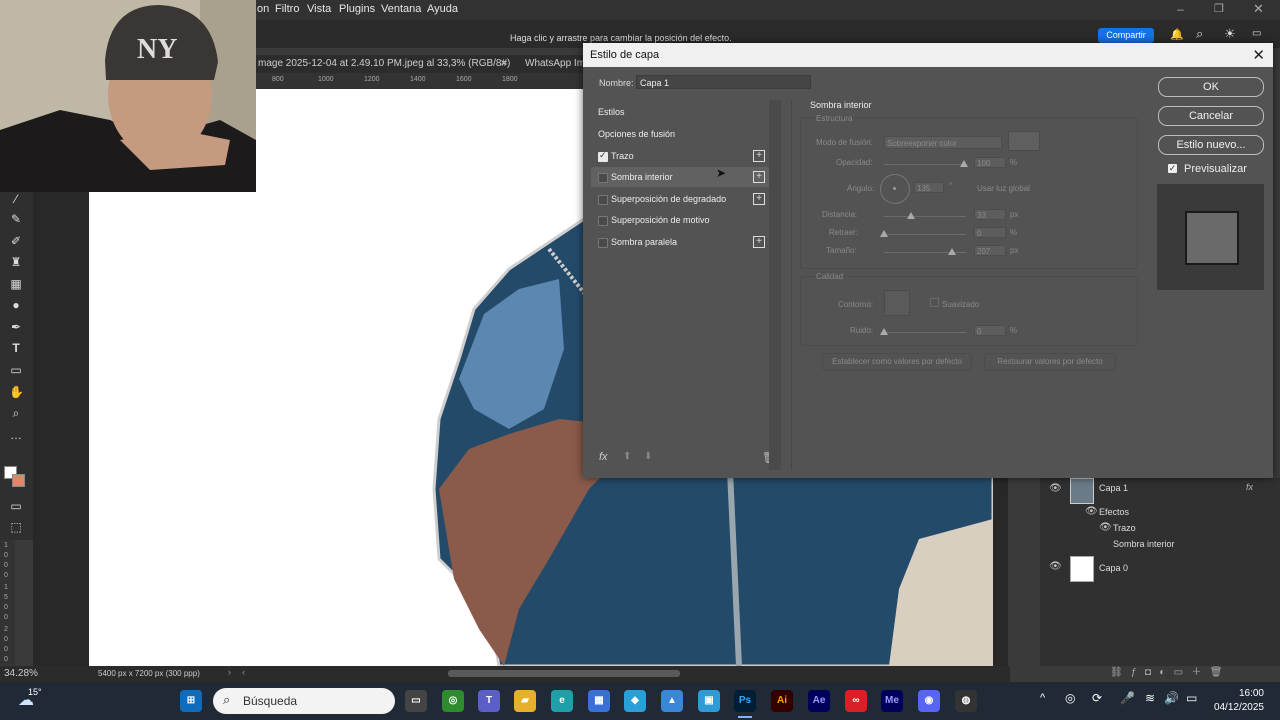  What do you see at coordinates (929, 701) in the screenshot?
I see `discord-icon: ◉` at bounding box center [929, 701].